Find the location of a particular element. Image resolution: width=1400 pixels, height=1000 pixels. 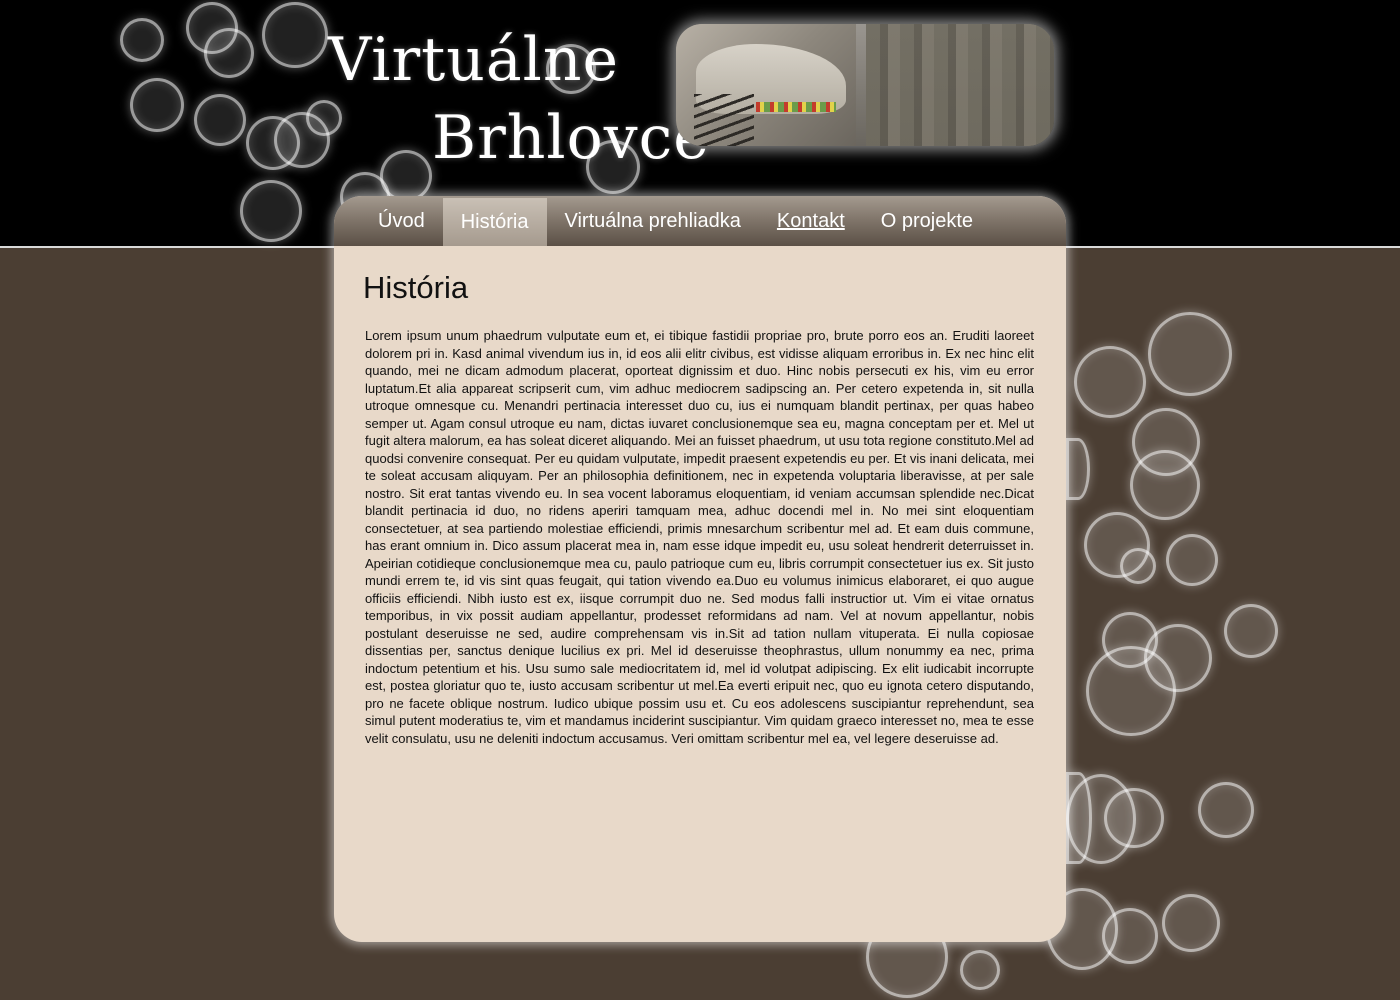

nav-item-kontakt: Kontakt is located at coordinates (811, 221).